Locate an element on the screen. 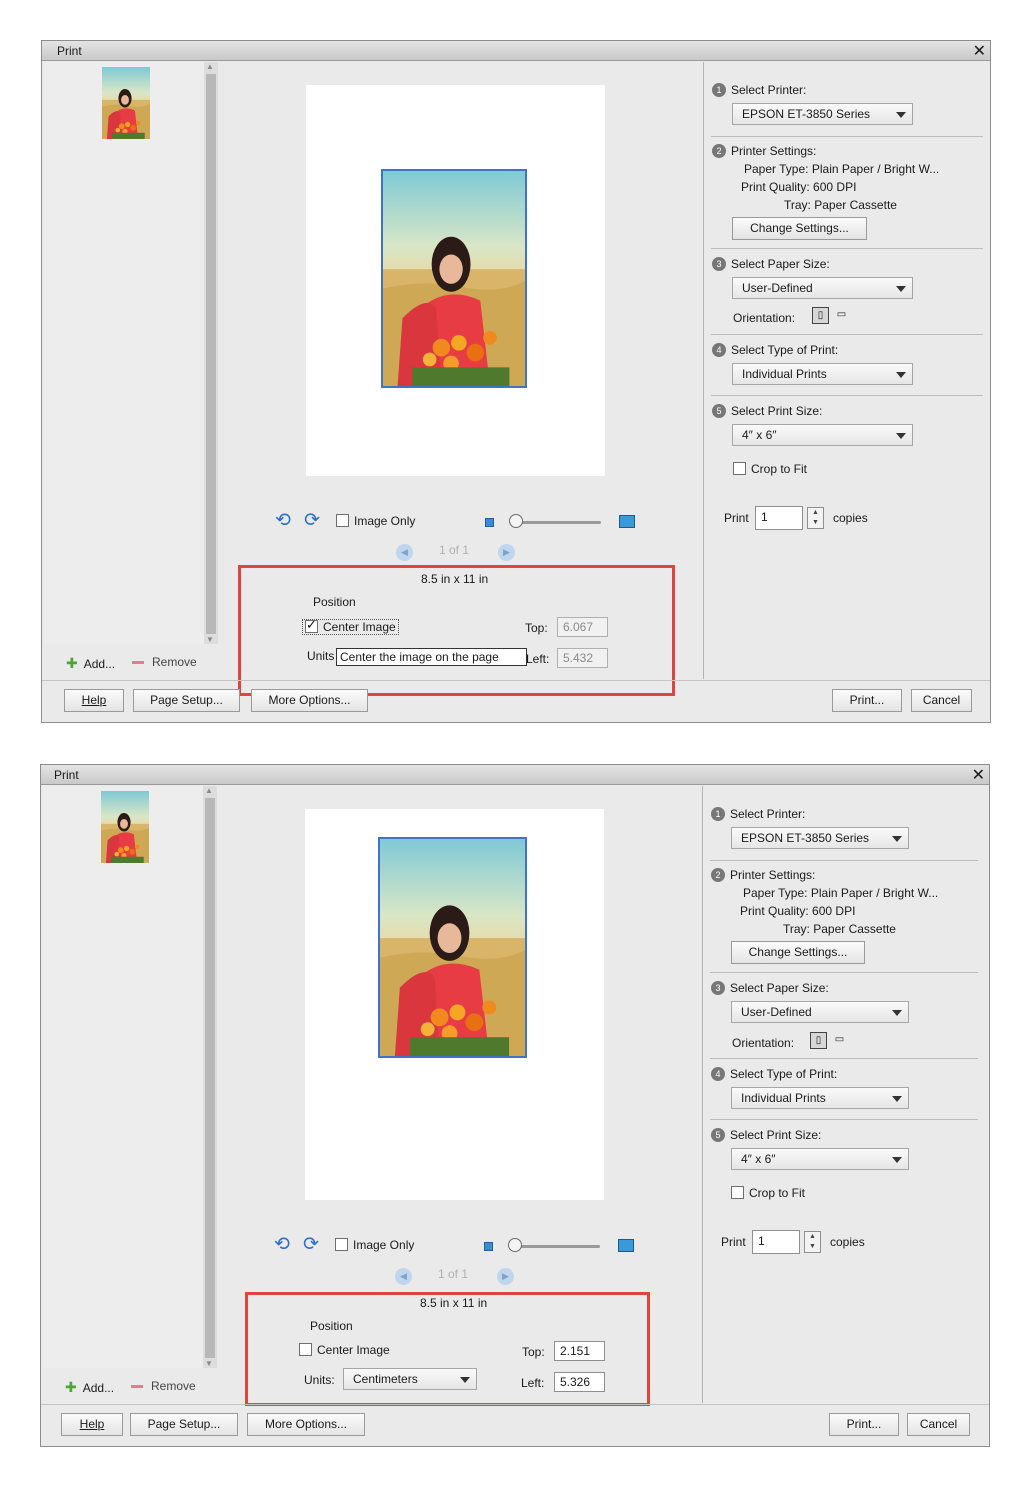 The image size is (1032, 1486). printer-settings-heading: 2 Printer Settings: is located at coordinates (763, 875).